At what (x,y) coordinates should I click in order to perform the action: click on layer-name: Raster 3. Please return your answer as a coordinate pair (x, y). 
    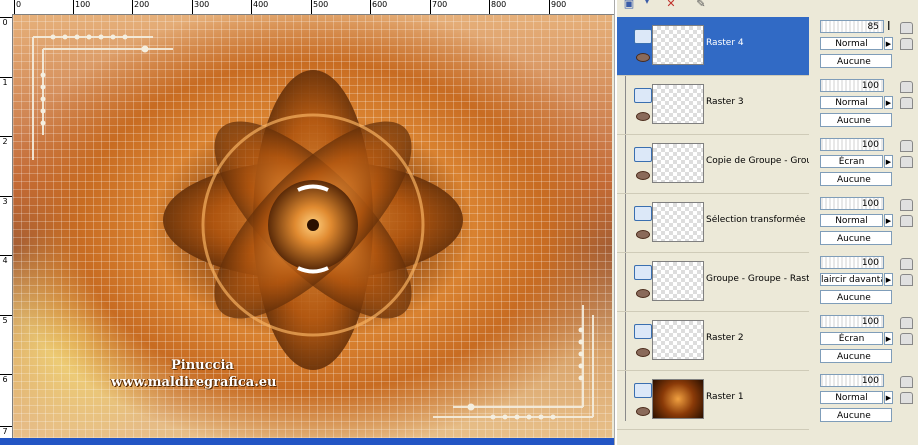
    Looking at the image, I should click on (725, 102).